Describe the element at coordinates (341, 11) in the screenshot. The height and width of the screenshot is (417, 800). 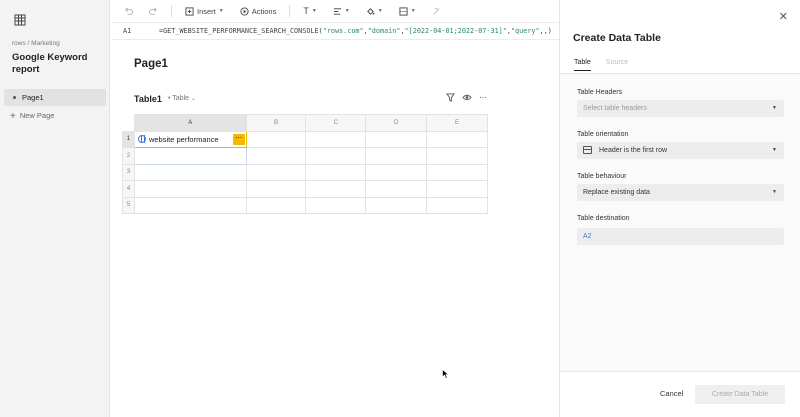
I see `align-button: ▼` at that location.